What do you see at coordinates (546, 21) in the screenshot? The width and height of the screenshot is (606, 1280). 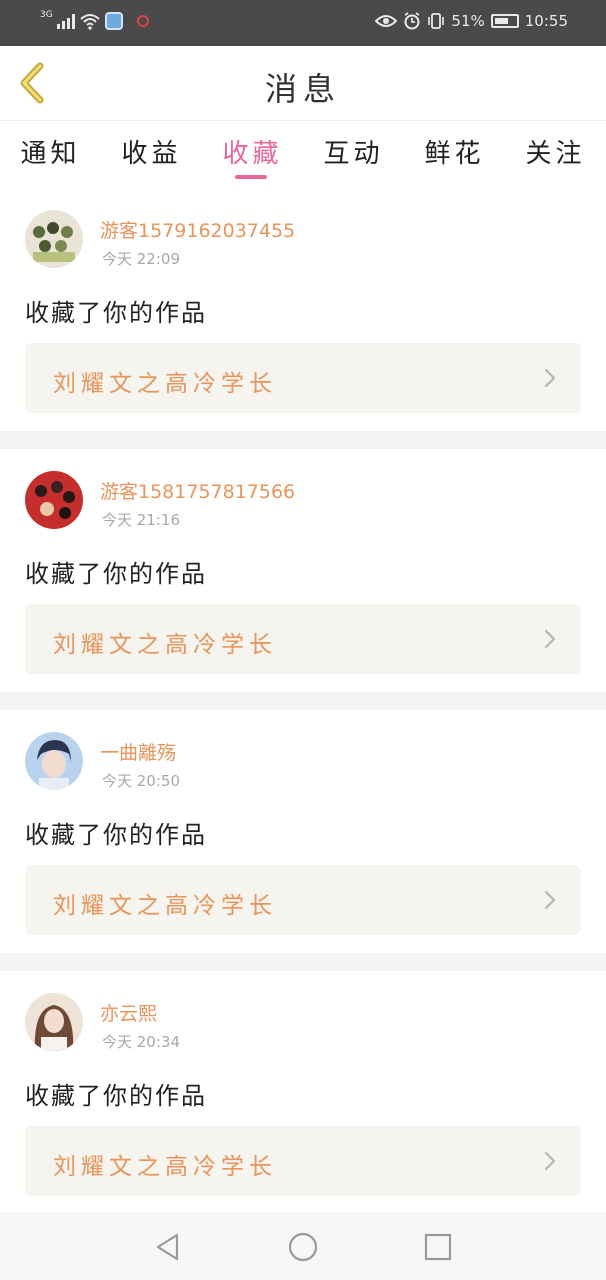 I see `status-time: 10:55` at bounding box center [546, 21].